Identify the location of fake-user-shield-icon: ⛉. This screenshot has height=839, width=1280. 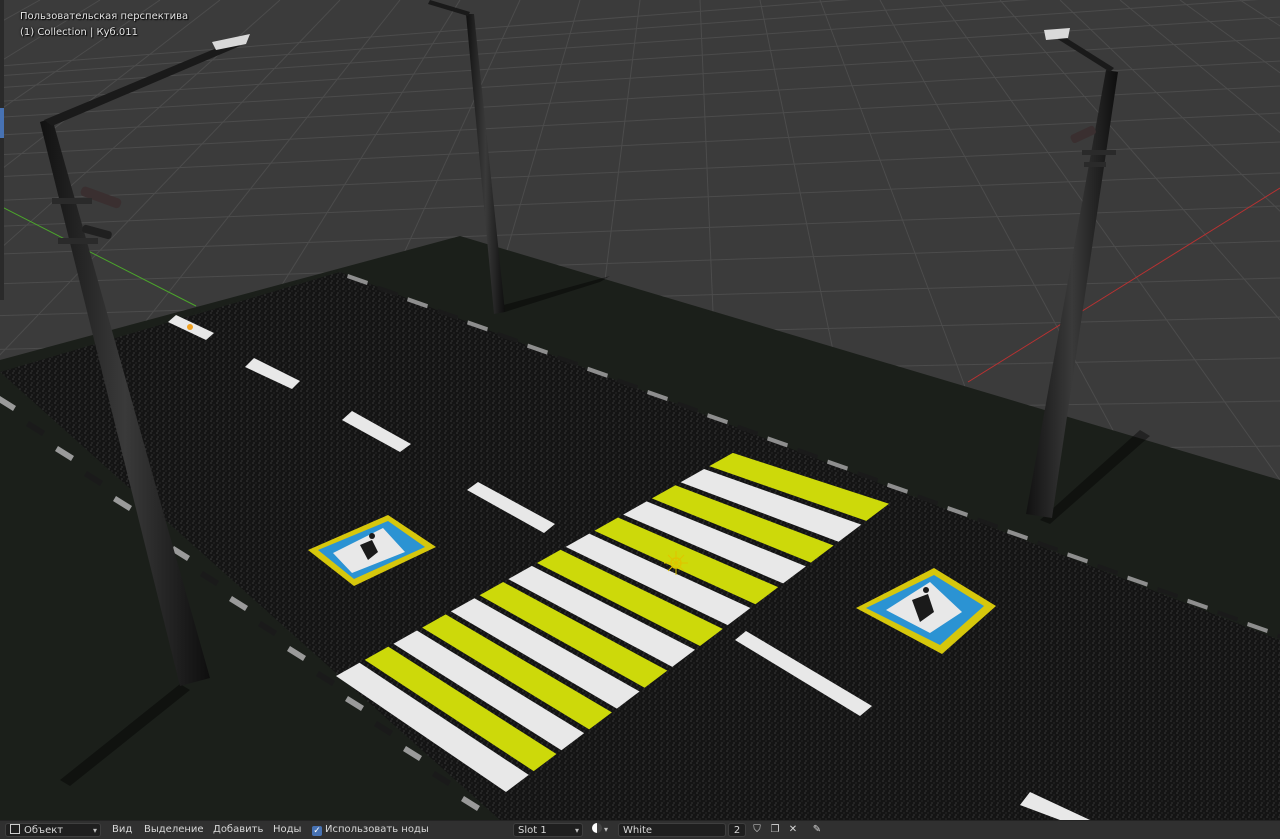
(757, 830).